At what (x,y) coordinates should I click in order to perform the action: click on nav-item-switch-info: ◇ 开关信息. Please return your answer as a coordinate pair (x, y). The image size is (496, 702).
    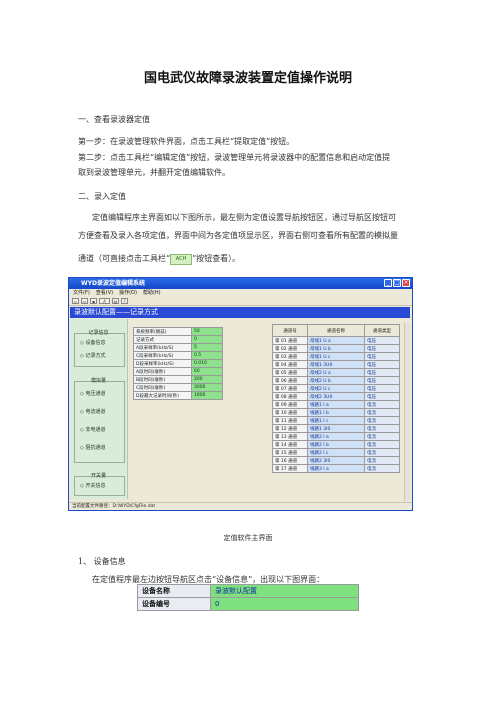
    Looking at the image, I should click on (92, 485).